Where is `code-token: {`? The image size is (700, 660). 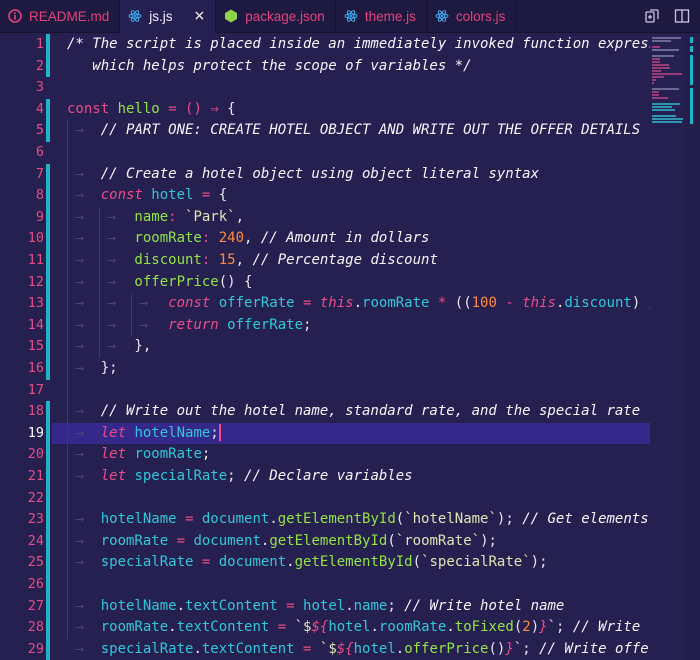
code-token: { is located at coordinates (223, 195).